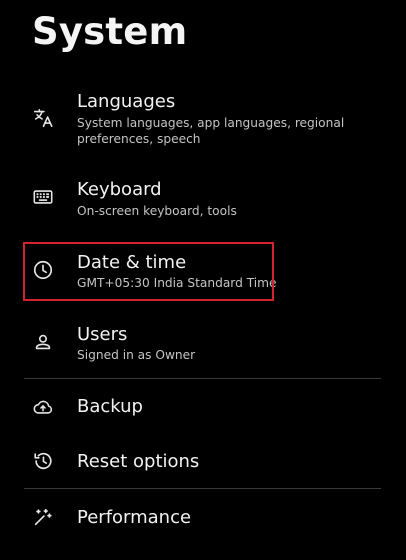  I want to click on page-title: System, so click(110, 31).